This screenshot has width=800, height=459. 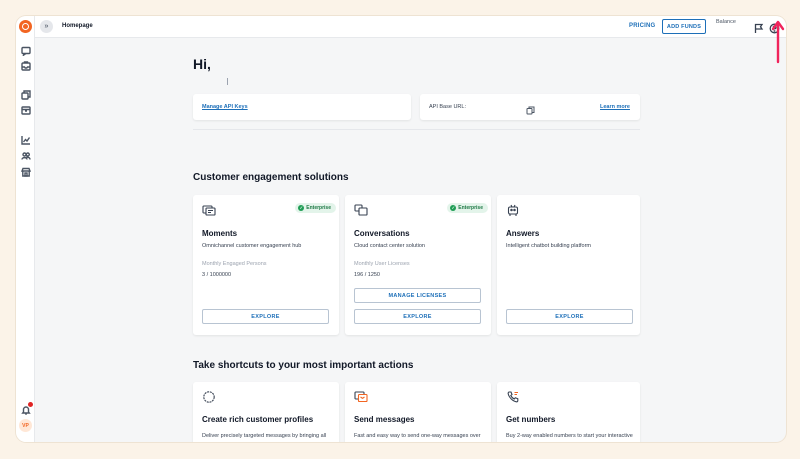 What do you see at coordinates (234, 264) in the screenshot?
I see `metric-label: Monthly Engaged Persons` at bounding box center [234, 264].